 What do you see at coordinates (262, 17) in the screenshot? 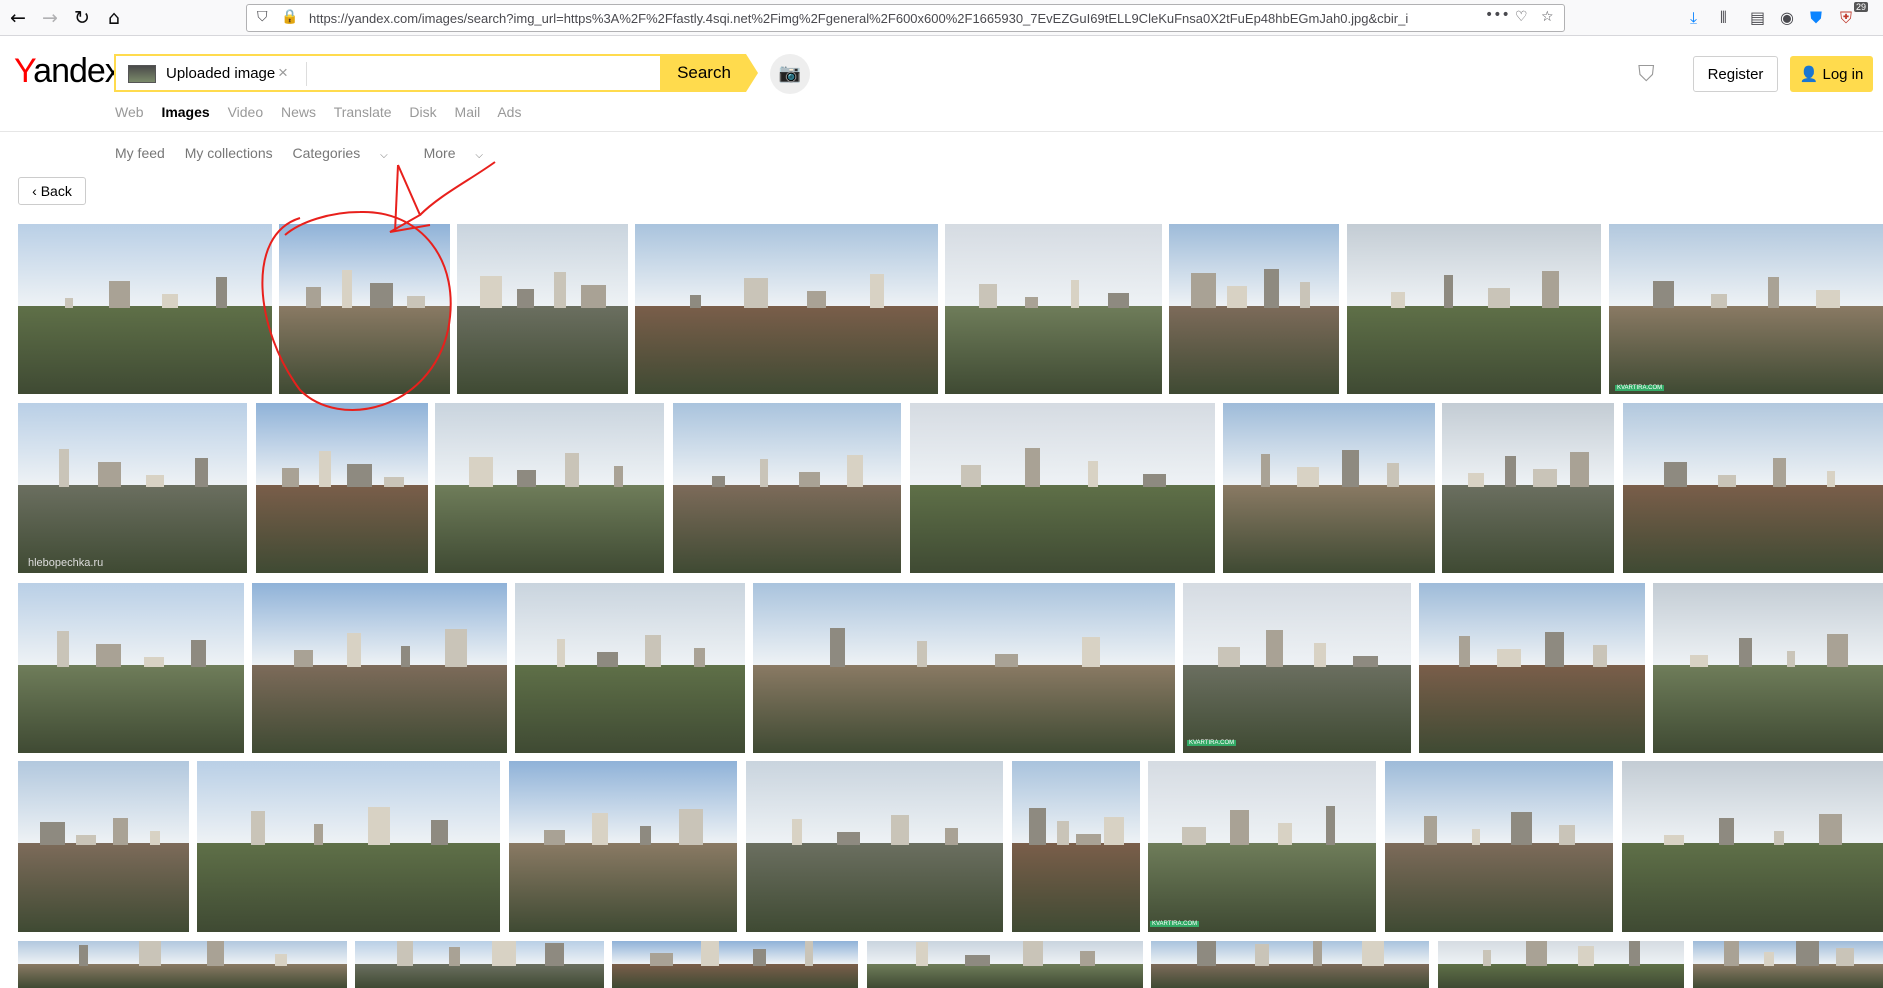
I see `shield-info-icon: ⛉` at bounding box center [262, 17].